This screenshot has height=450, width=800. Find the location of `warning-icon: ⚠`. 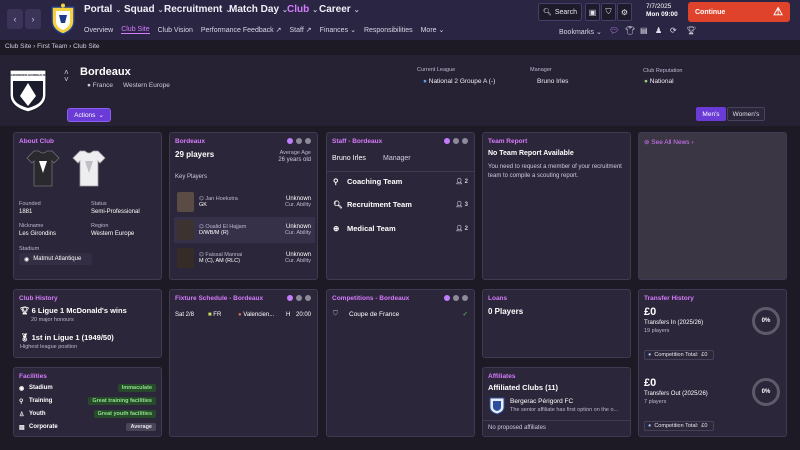

warning-icon: ⚠ is located at coordinates (778, 12).